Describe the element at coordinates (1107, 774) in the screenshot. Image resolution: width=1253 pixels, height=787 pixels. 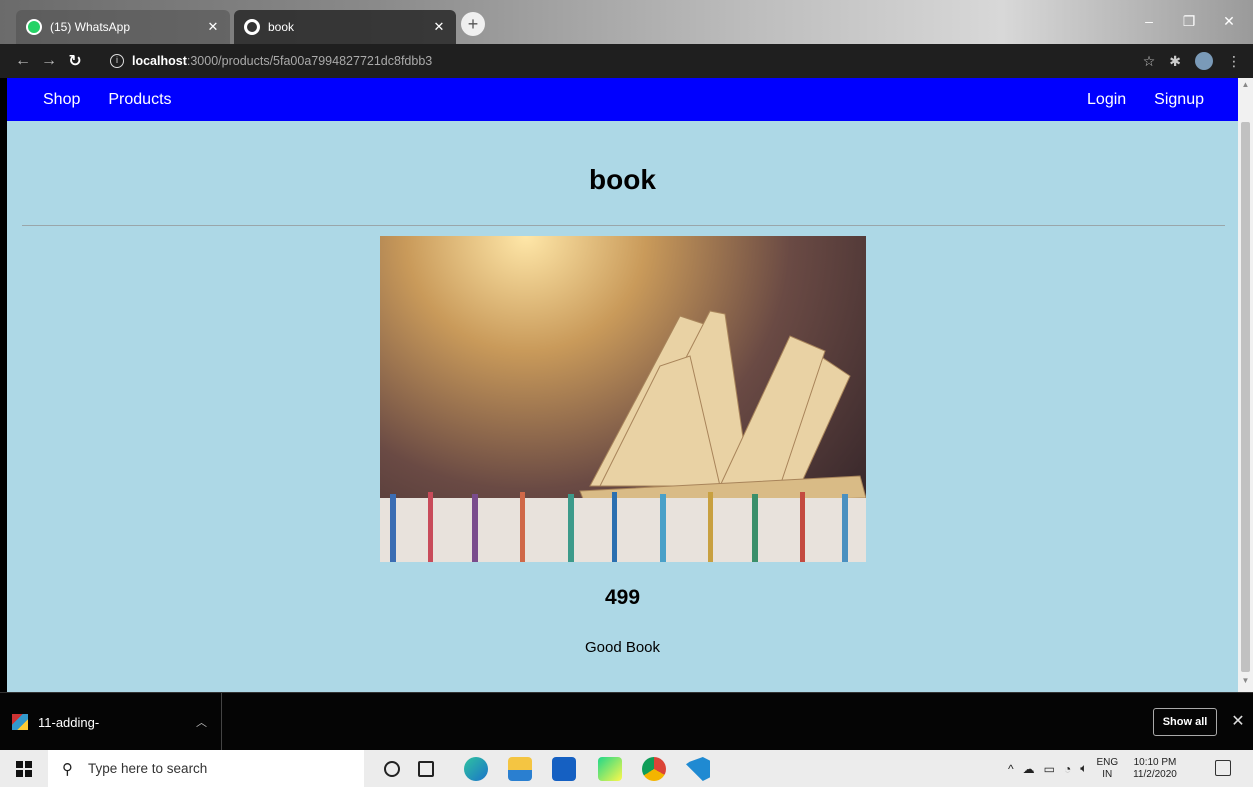
I see `lang-region: IN` at that location.